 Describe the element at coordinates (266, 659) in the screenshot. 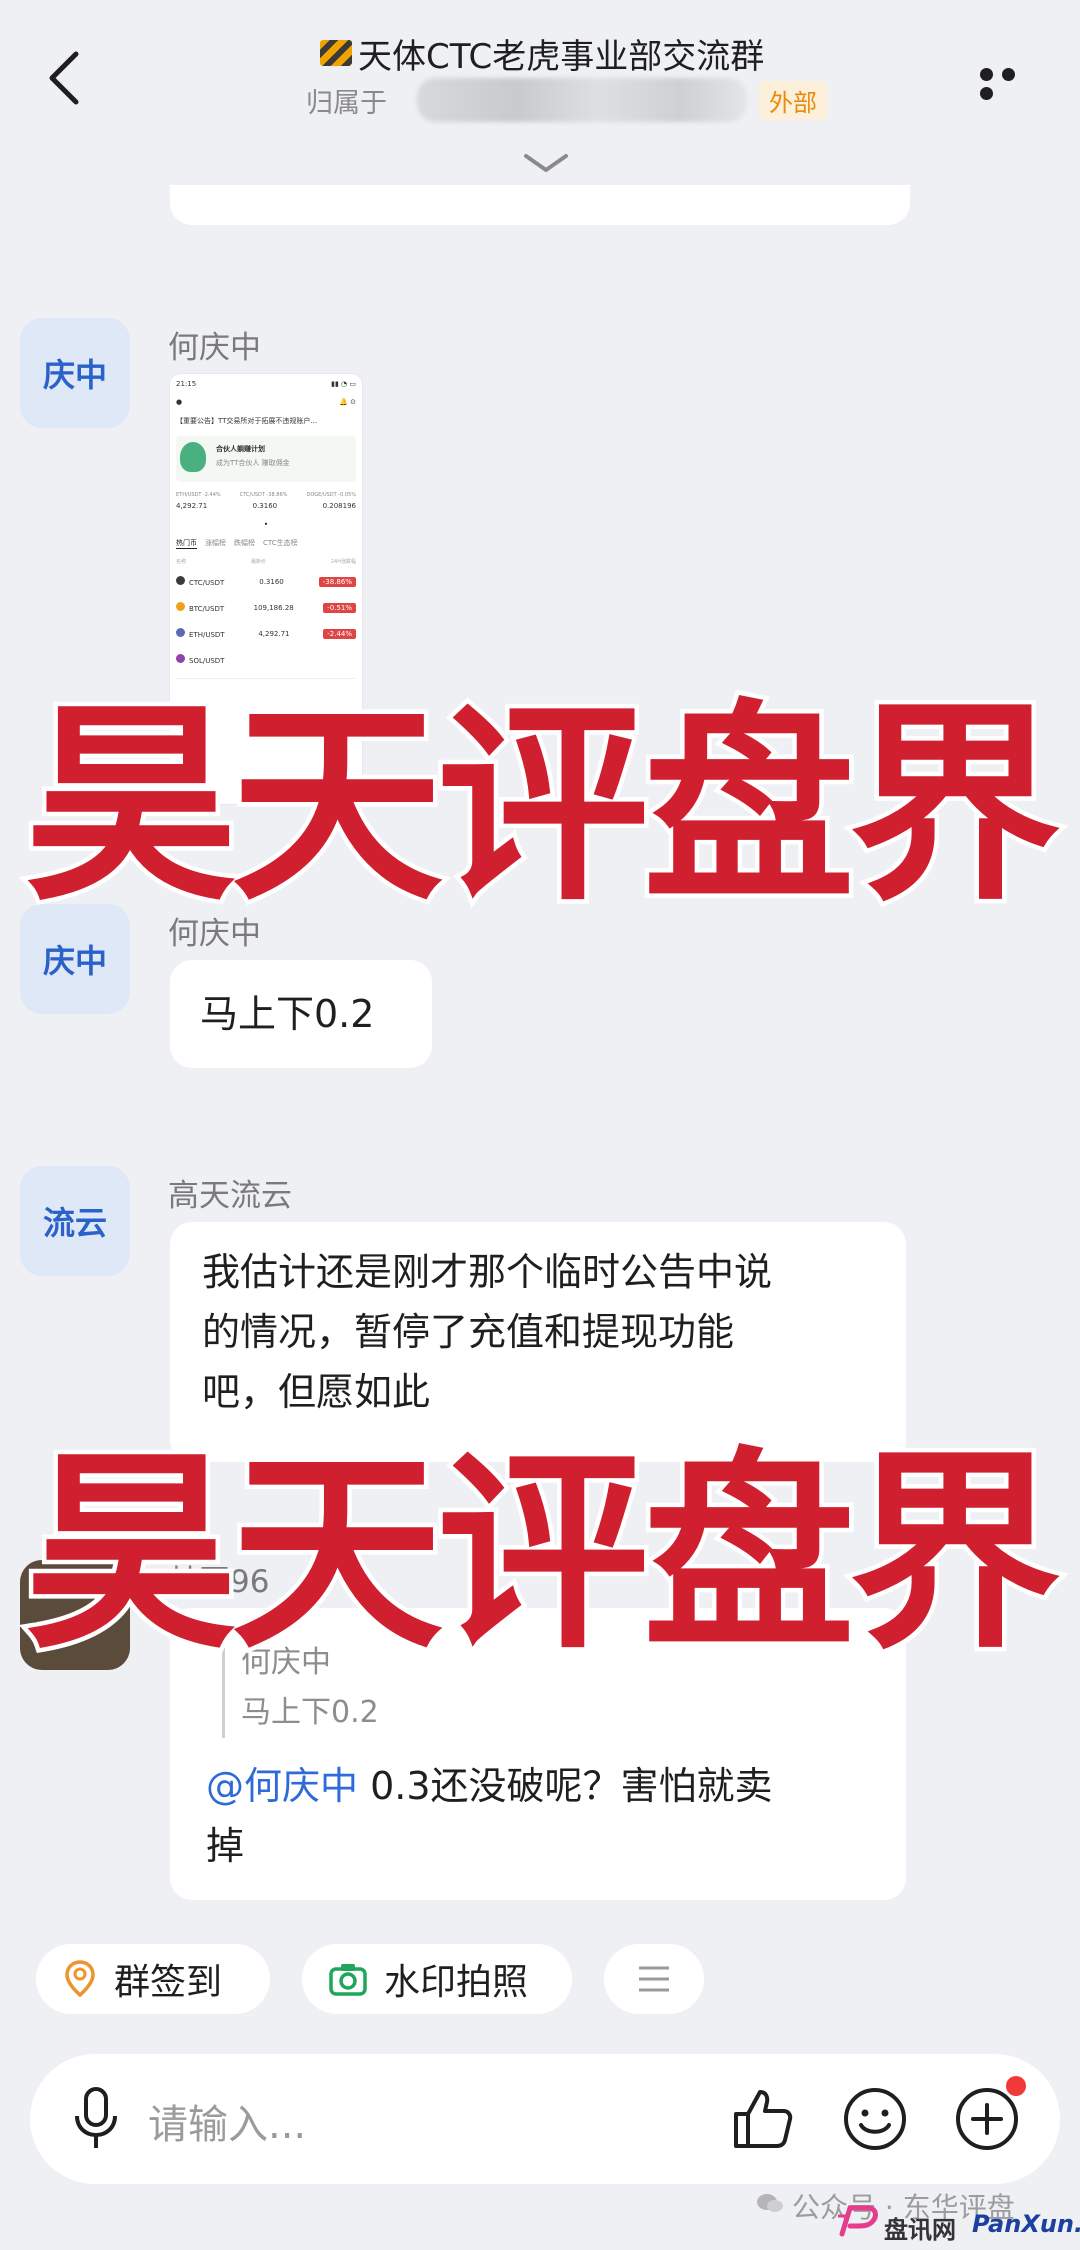

I see `shot-coin-row: SOL/USDT` at that location.